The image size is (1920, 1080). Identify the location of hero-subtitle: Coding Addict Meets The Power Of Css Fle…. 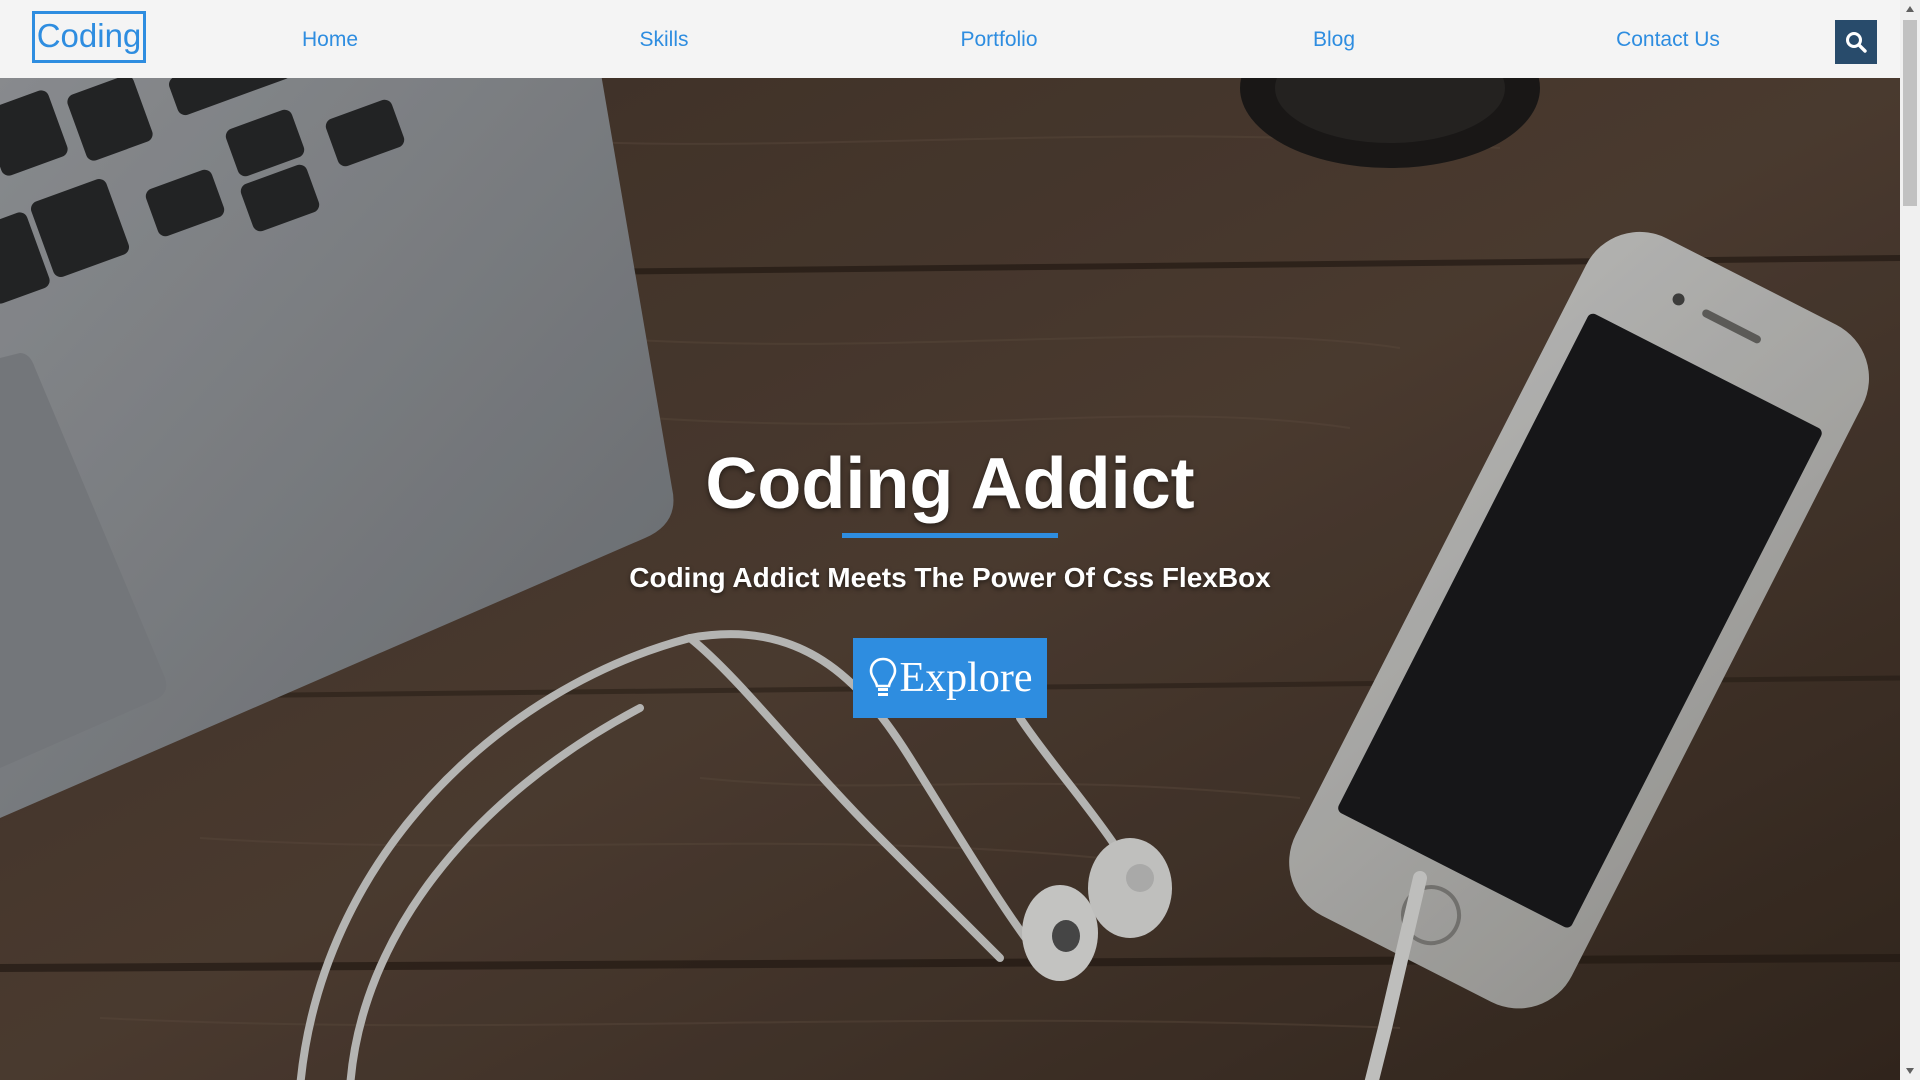
(950, 577).